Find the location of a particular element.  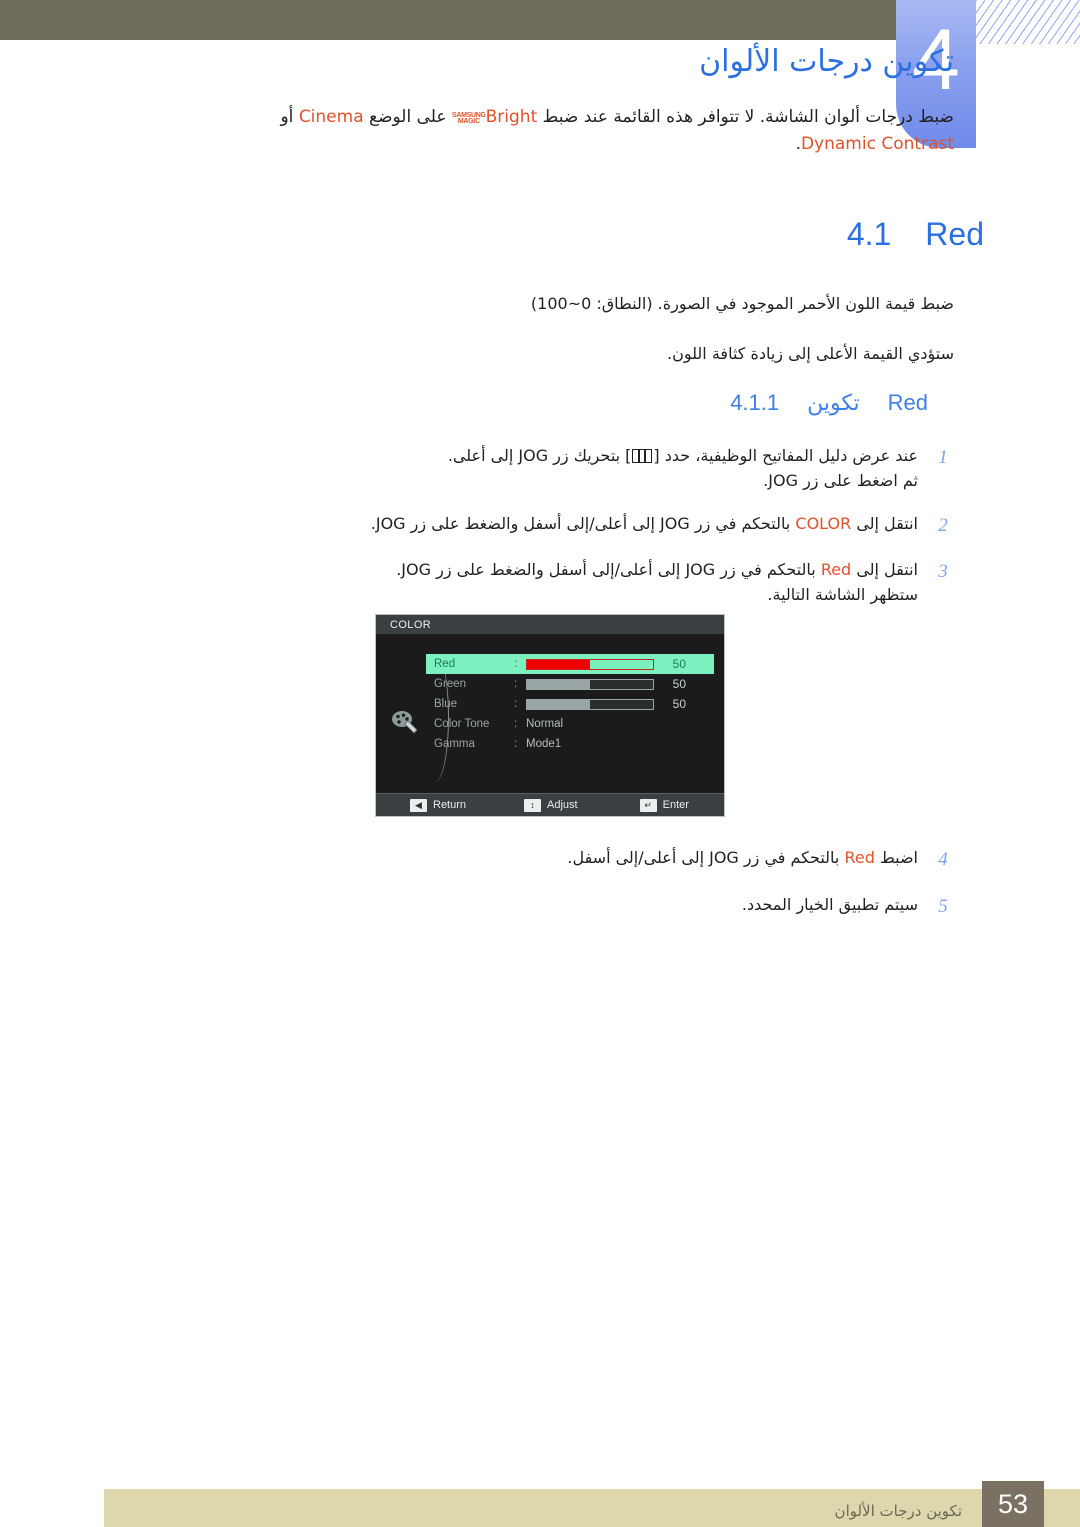

step5-text-a: سيتم تطبيق الخيار المحدد. is located at coordinates (829, 904).